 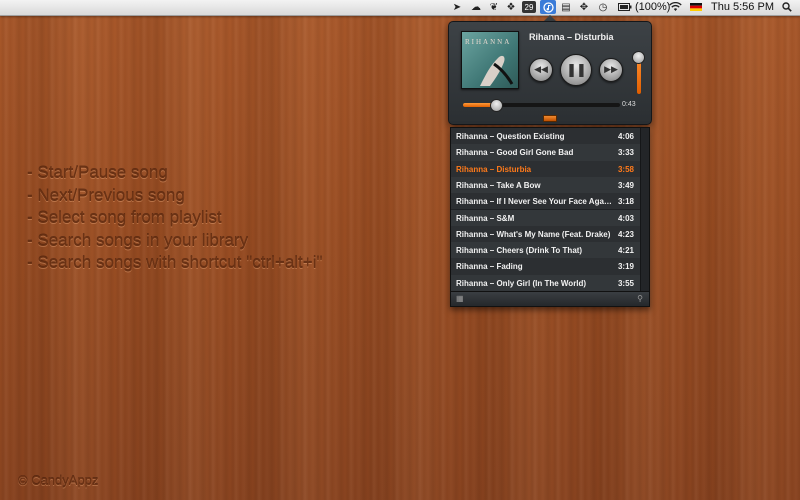 What do you see at coordinates (138, 240) in the screenshot?
I see `feature-item: - Search songs in your library` at bounding box center [138, 240].